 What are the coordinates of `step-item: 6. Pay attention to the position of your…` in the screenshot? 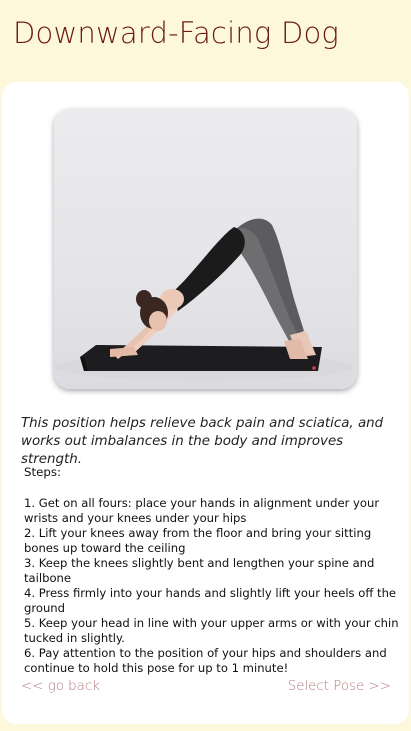 It's located at (205, 660).